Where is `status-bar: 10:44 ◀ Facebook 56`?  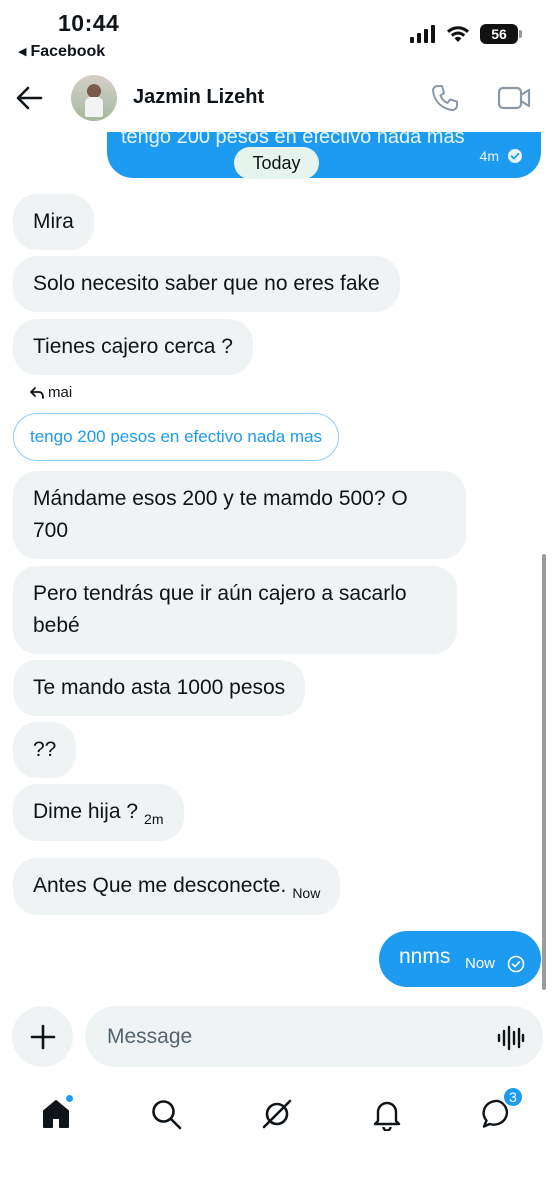 status-bar: 10:44 ◀ Facebook 56 is located at coordinates (277, 33).